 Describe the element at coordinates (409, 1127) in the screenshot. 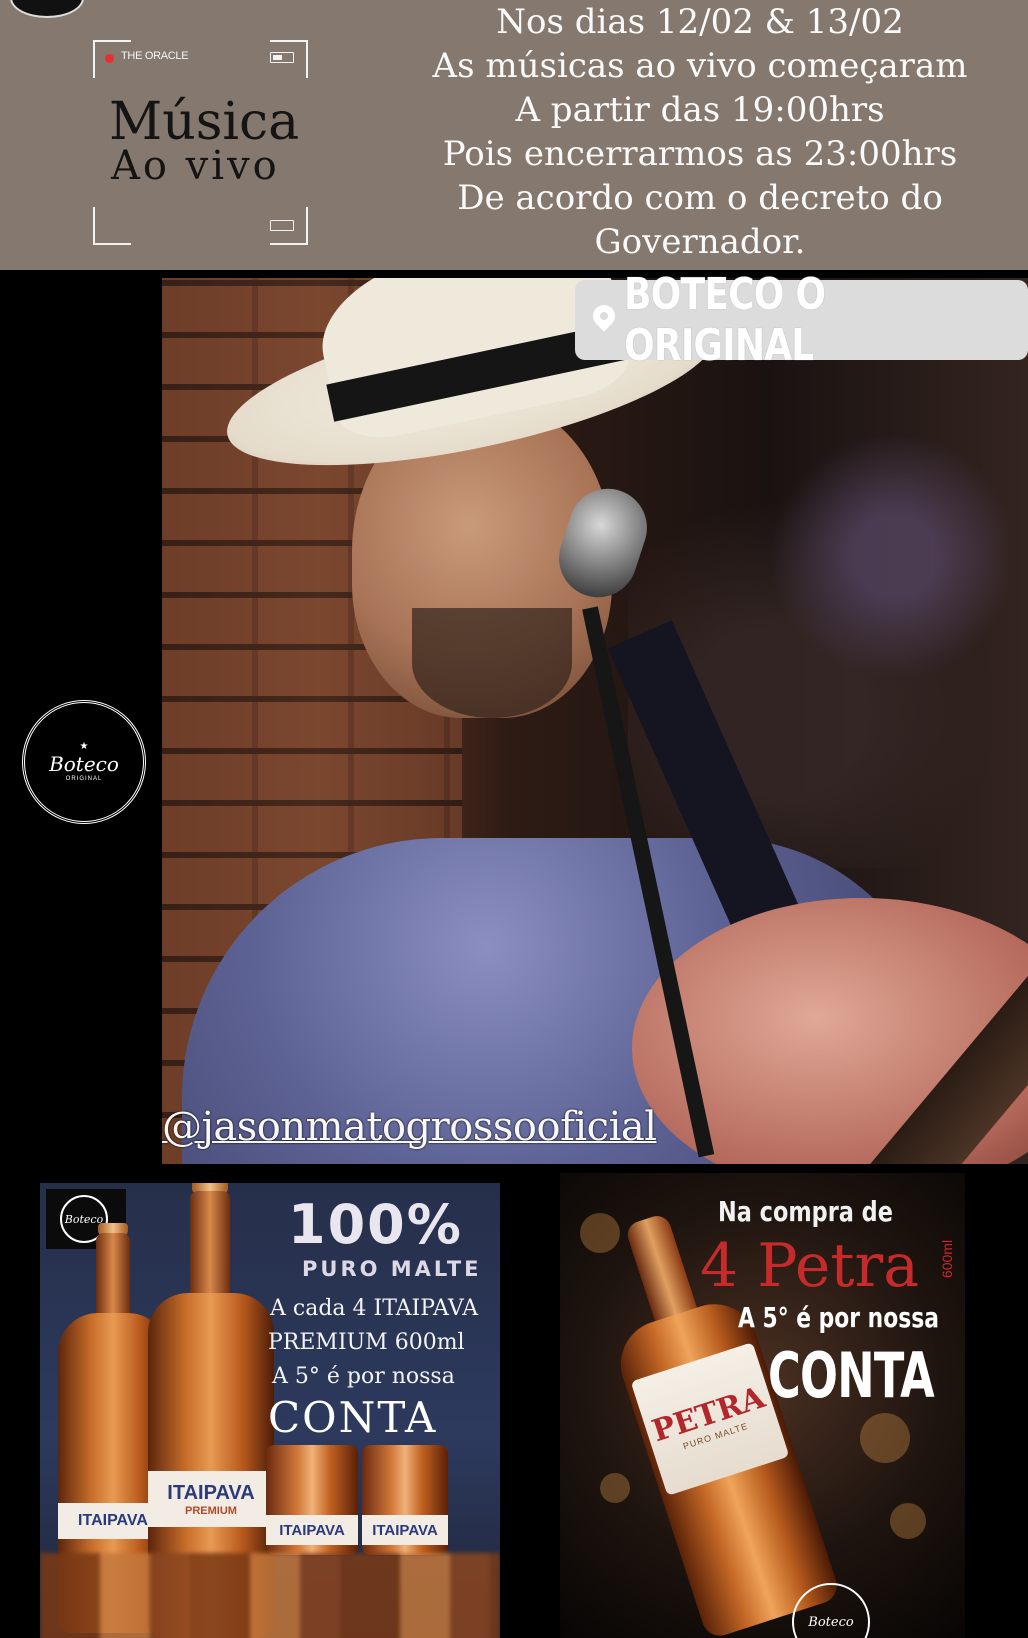

I see `mention-handle: @jasonmatogrossooficial` at that location.